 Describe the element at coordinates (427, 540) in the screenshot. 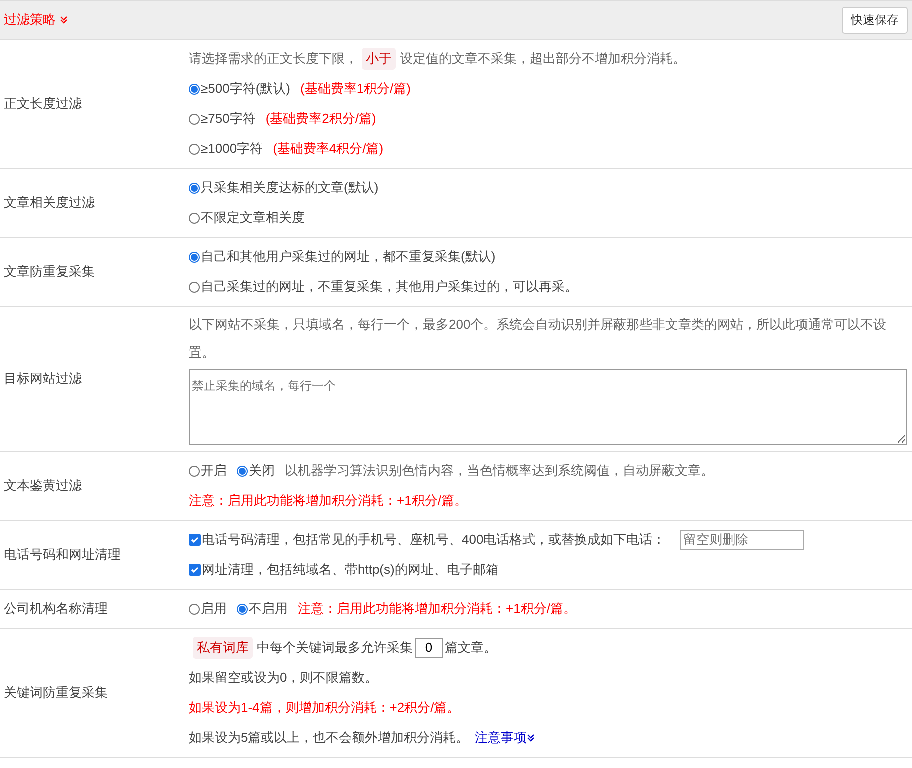

I see `checkbox-option: 电话号码清理，包括常见的手机号、座机号、400电话格式，或替换成如下电话：` at that location.